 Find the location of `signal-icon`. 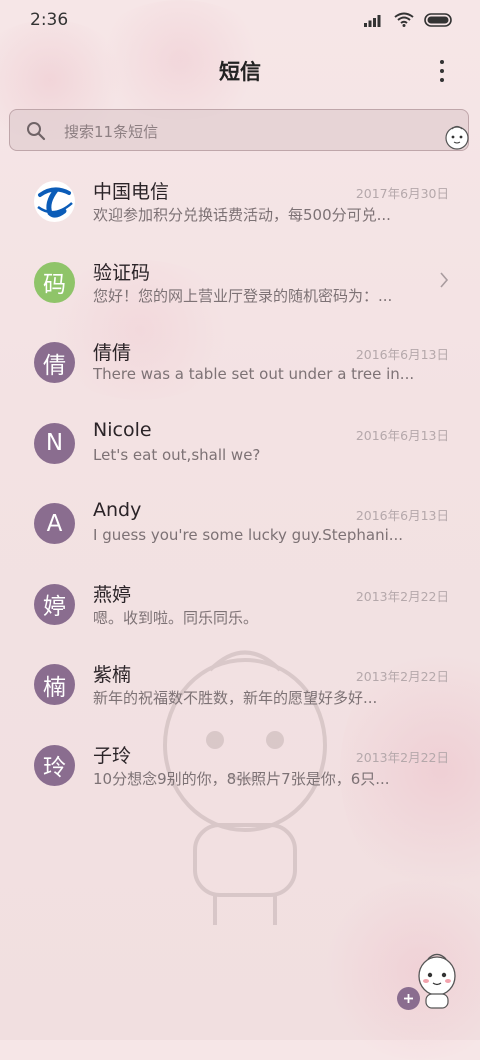

signal-icon is located at coordinates (372, 20).